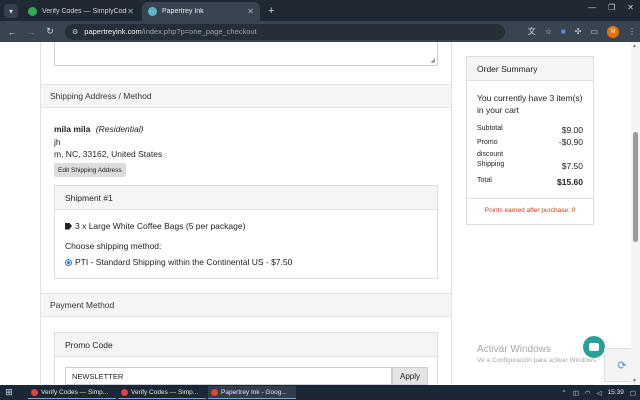 The height and width of the screenshot is (400, 640). What do you see at coordinates (246, 358) in the screenshot?
I see `promo-code-box: Promo Code Apply` at bounding box center [246, 358].